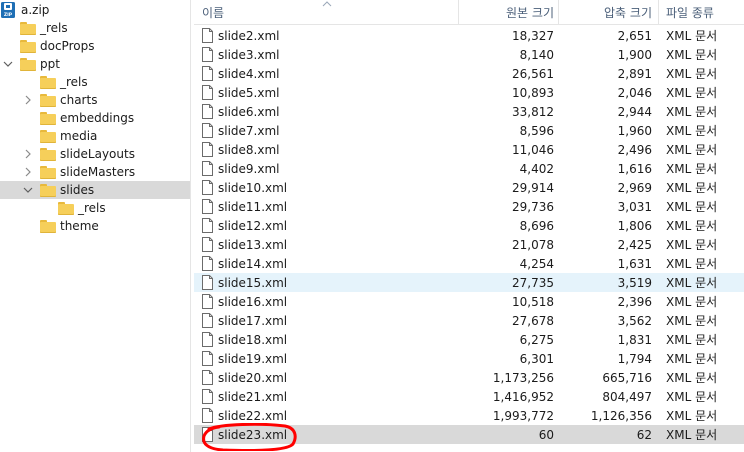 The height and width of the screenshot is (452, 744). What do you see at coordinates (469, 320) in the screenshot?
I see `file-row: slide17.xml 27,678 3,562 XML 문서` at bounding box center [469, 320].